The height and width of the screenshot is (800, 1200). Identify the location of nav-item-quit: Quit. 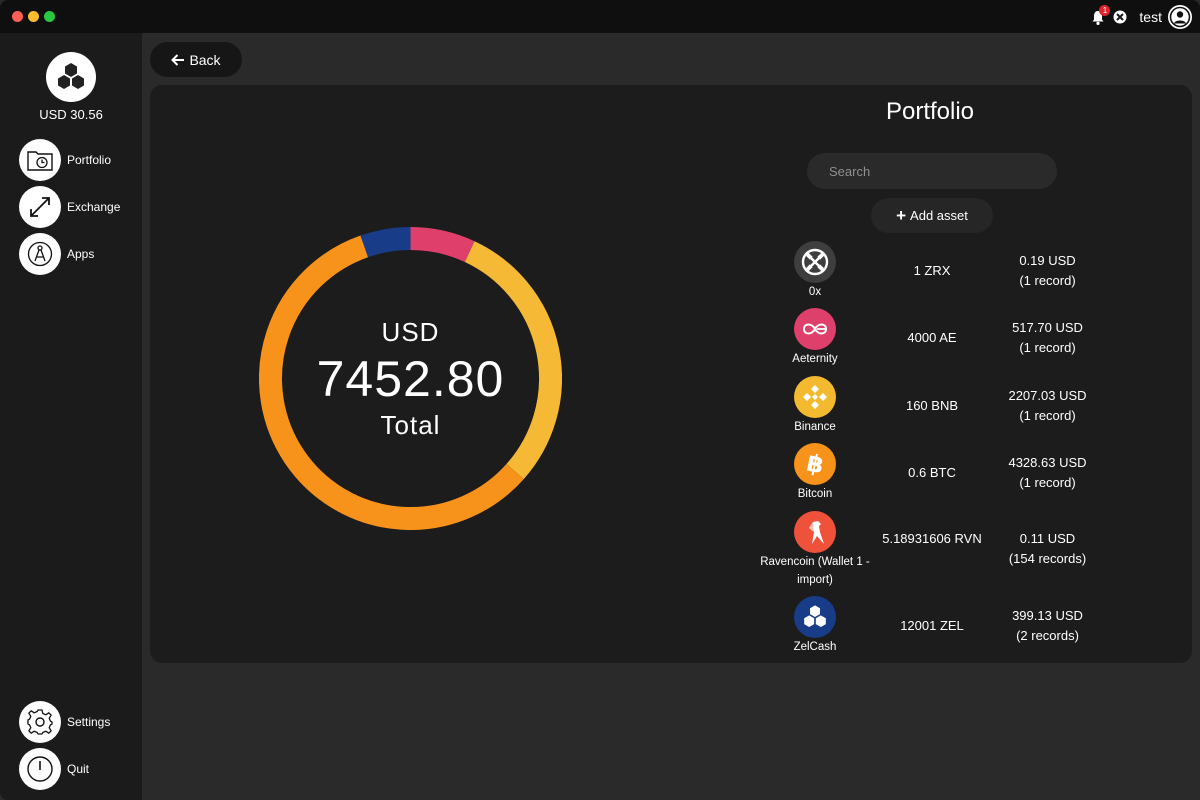
(54, 769).